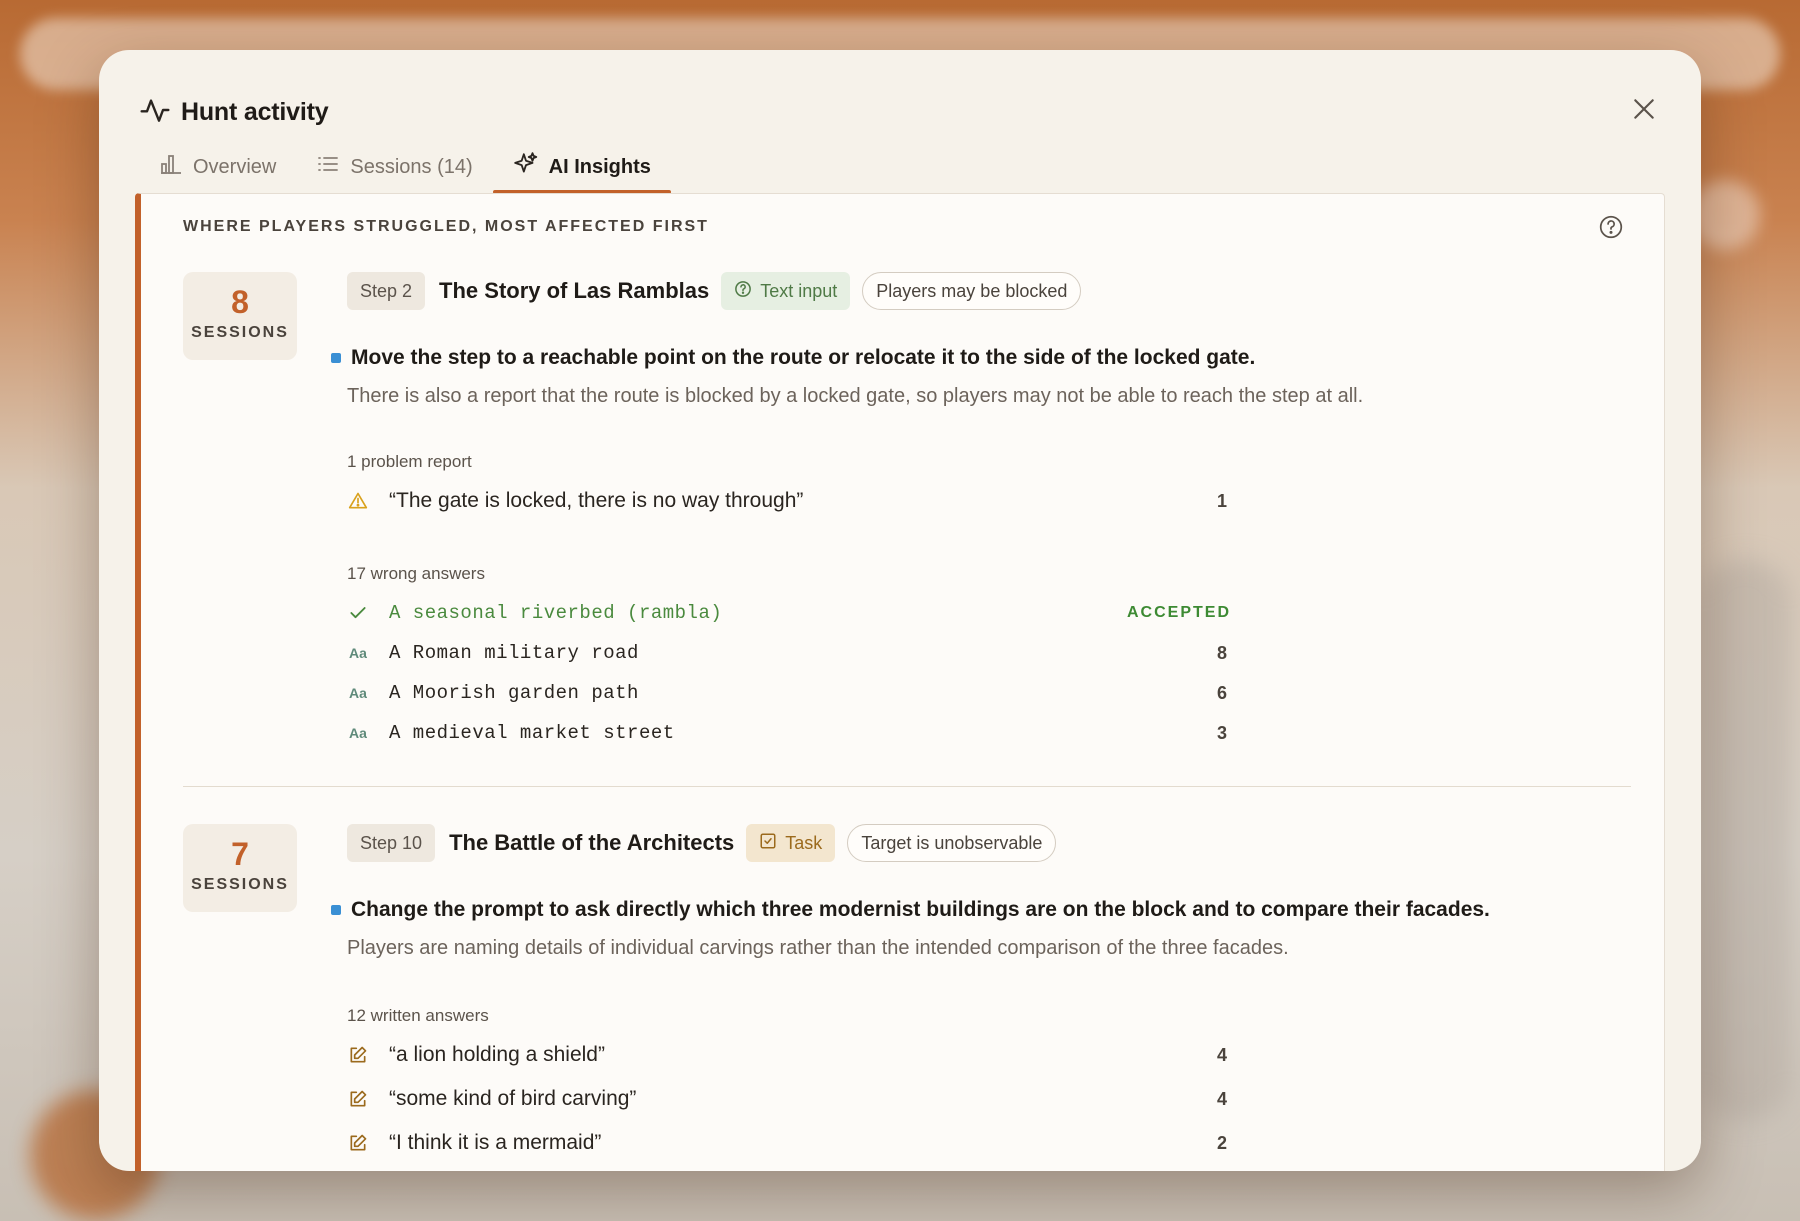  What do you see at coordinates (799, 290) in the screenshot?
I see `step-type-label: Text input` at bounding box center [799, 290].